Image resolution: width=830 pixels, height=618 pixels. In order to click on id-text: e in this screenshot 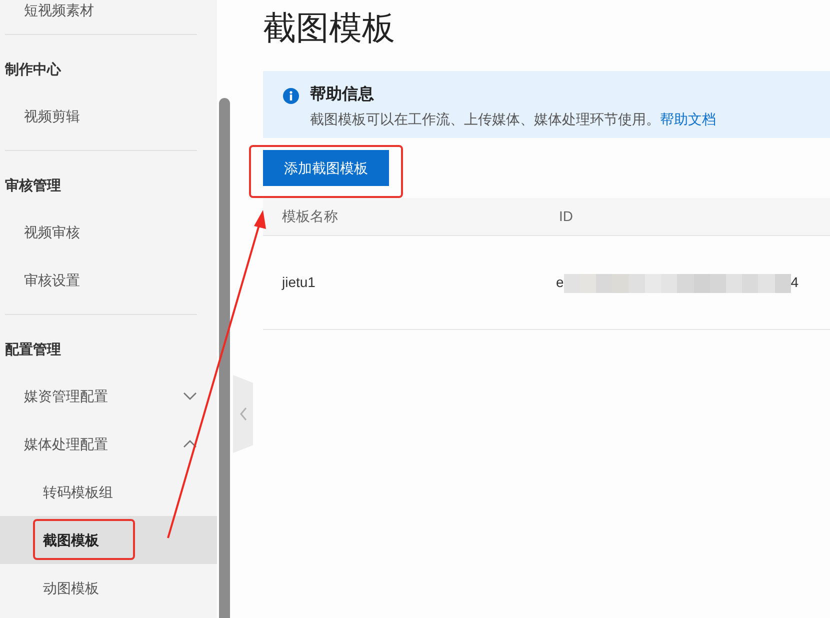, I will do `click(560, 282)`.